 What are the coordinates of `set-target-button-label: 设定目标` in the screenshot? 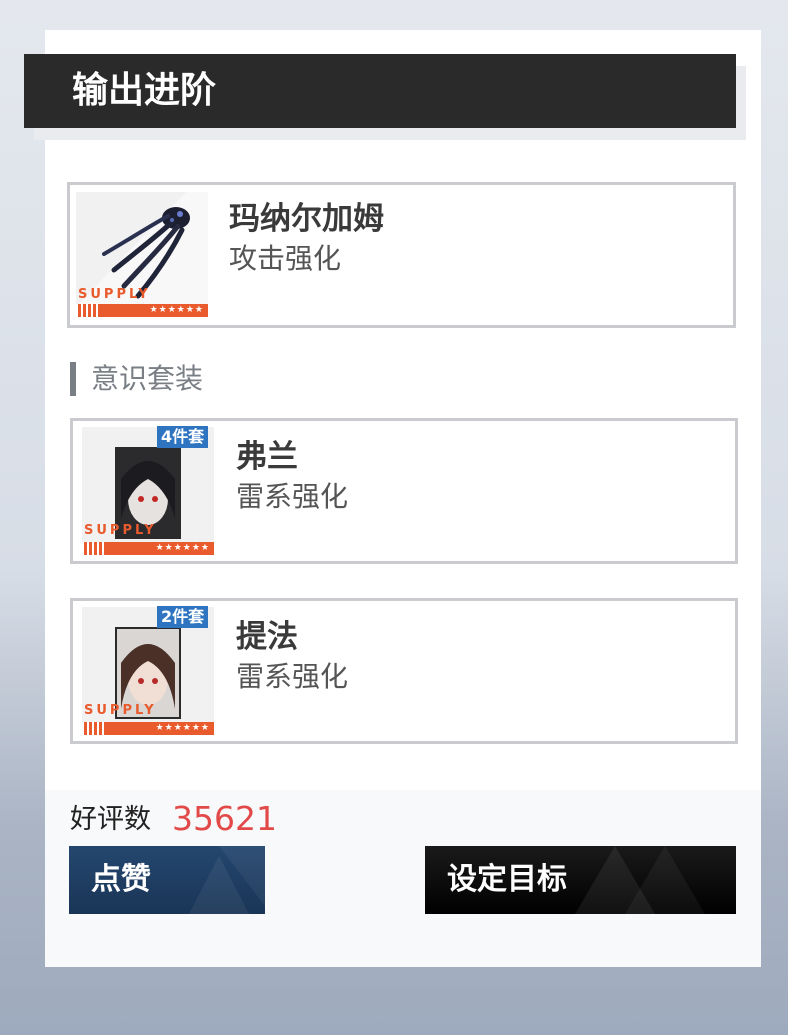 It's located at (507, 879).